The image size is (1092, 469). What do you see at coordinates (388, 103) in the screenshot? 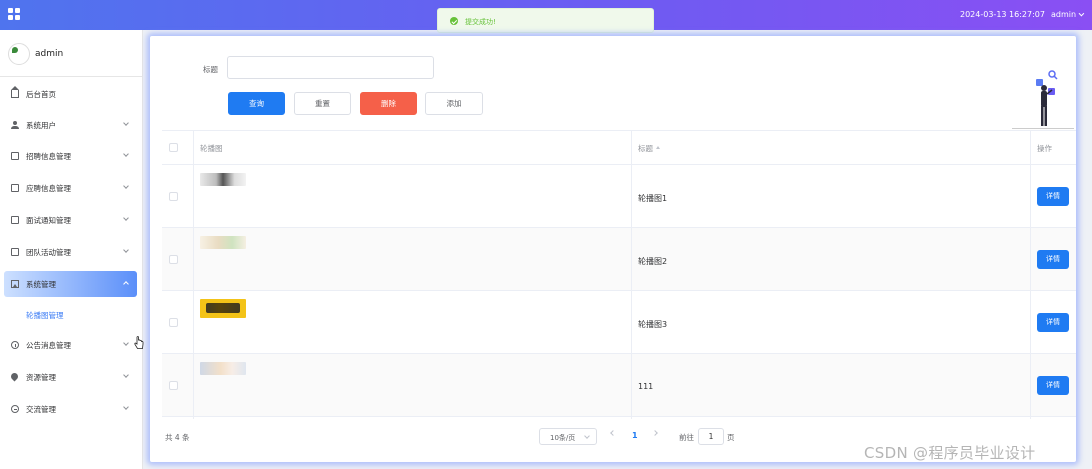
I see `delete-button: 删除` at bounding box center [388, 103].